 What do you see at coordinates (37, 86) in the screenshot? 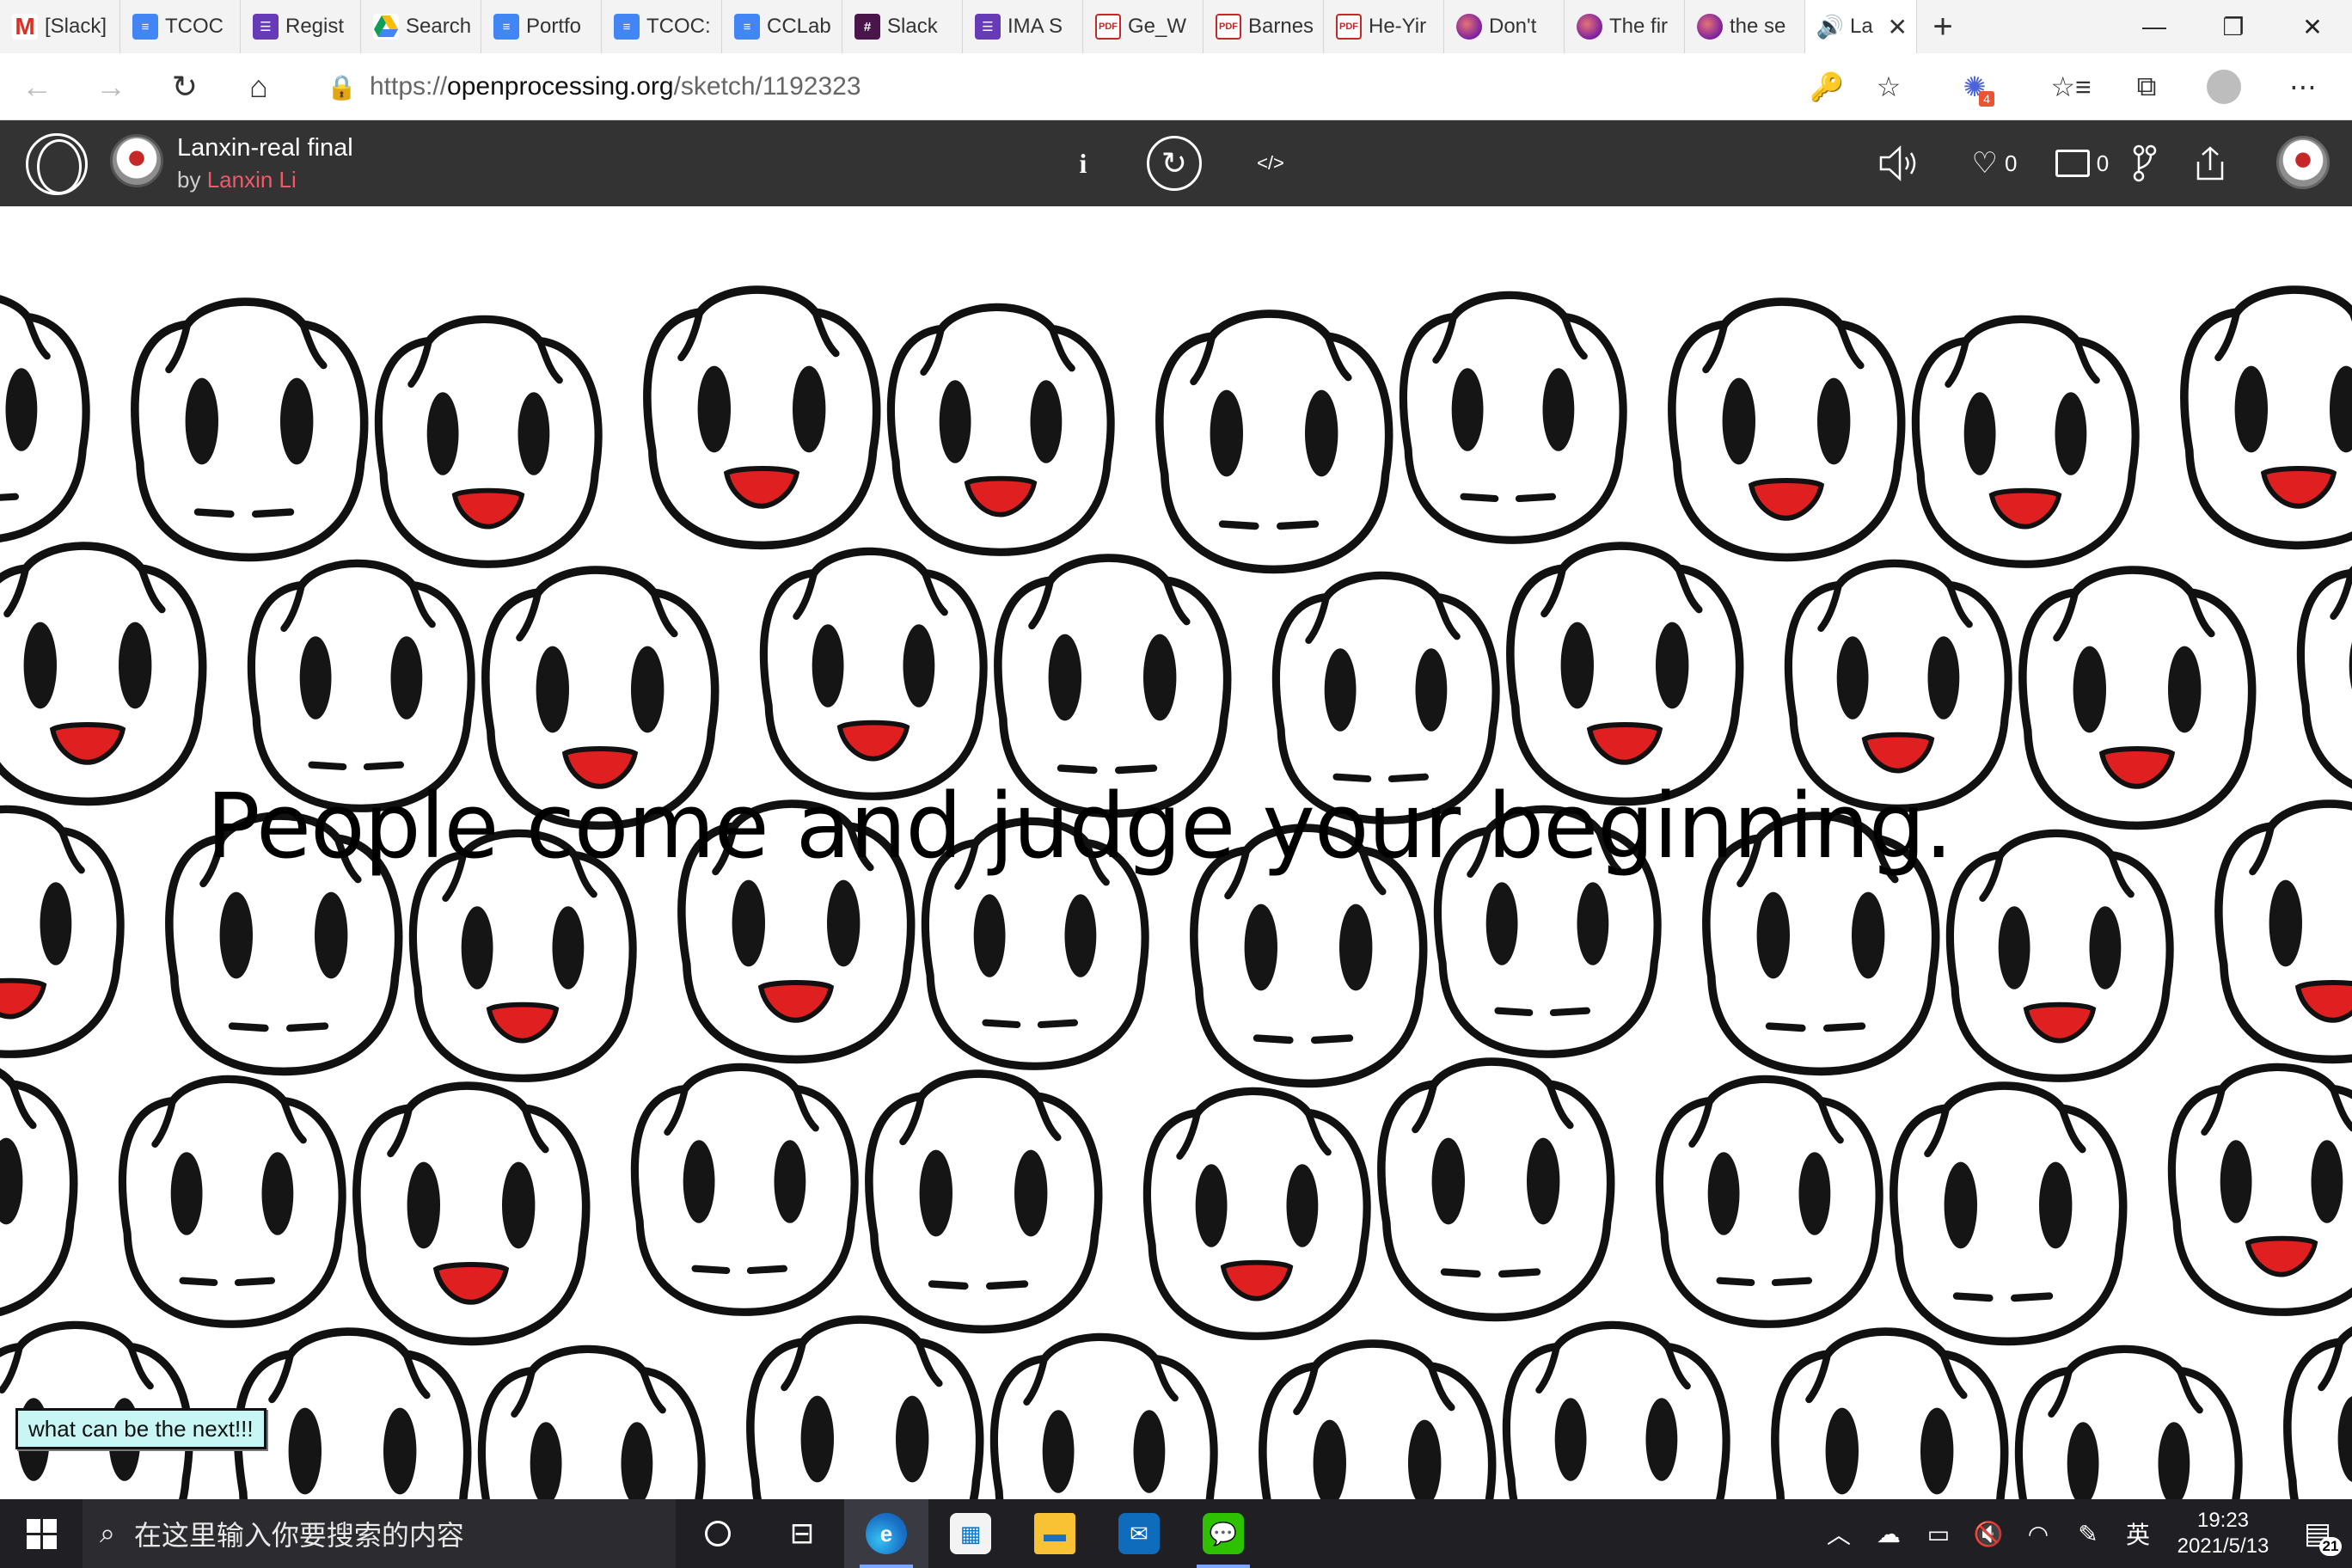
I see `back-arrow-icon: ←` at bounding box center [37, 86].